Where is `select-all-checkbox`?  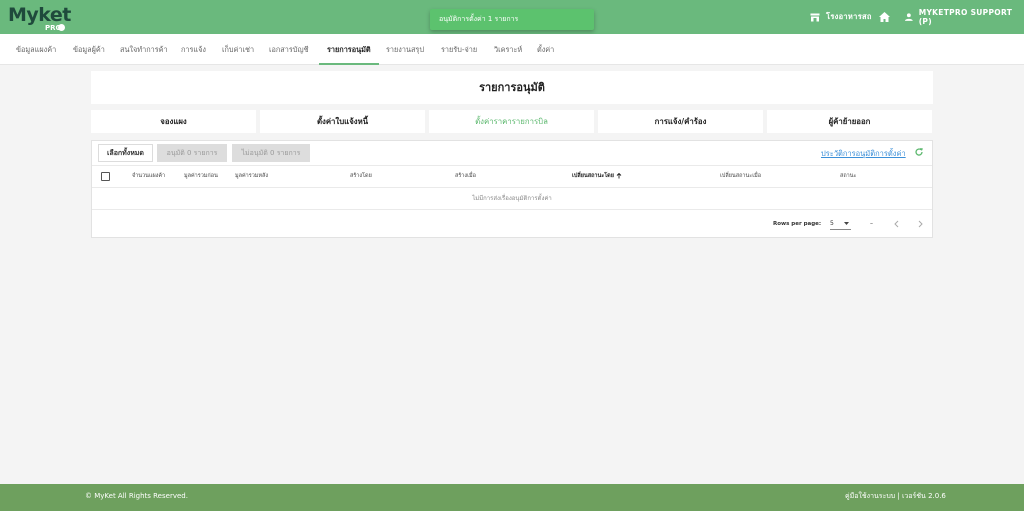
select-all-checkbox is located at coordinates (105, 176).